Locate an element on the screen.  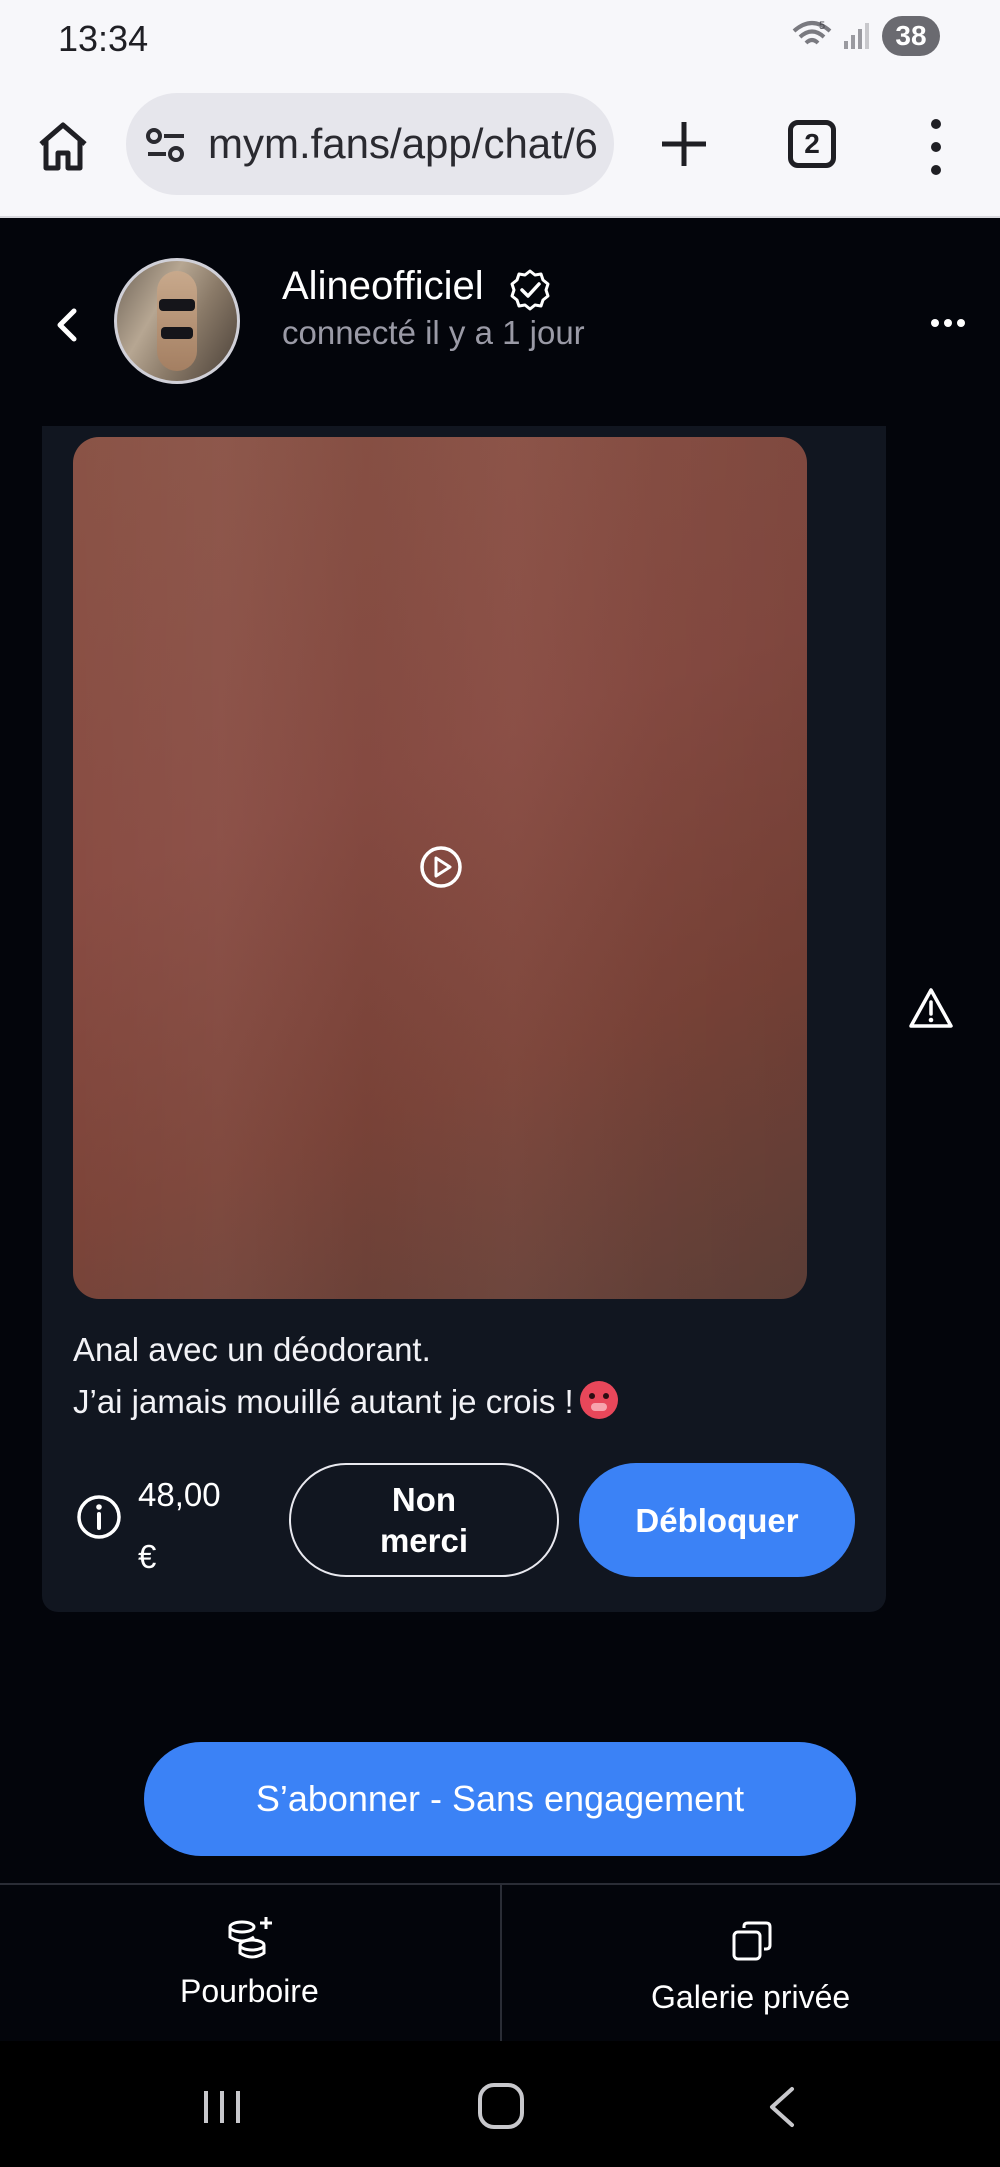
home-icon is located at coordinates (63, 146).